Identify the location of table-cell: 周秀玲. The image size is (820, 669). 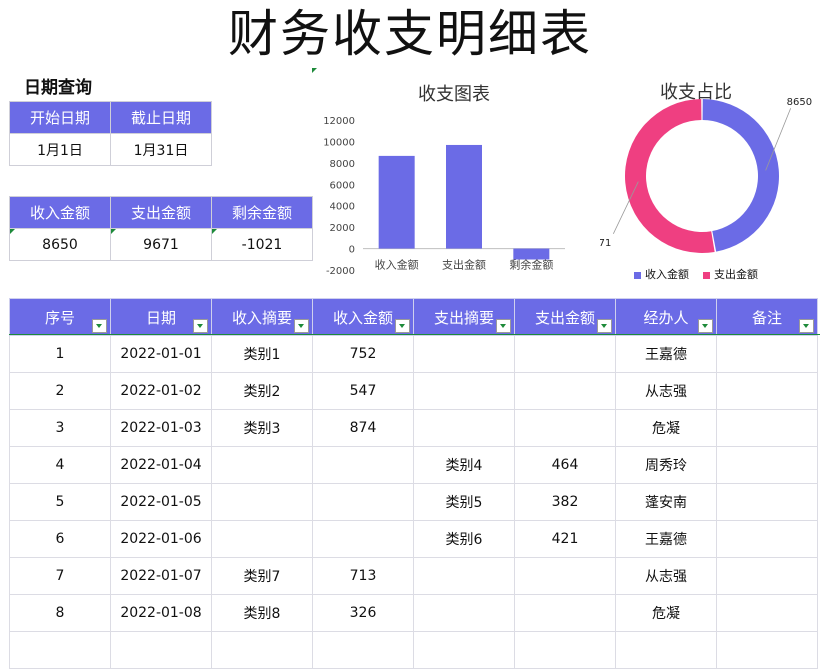
(666, 465).